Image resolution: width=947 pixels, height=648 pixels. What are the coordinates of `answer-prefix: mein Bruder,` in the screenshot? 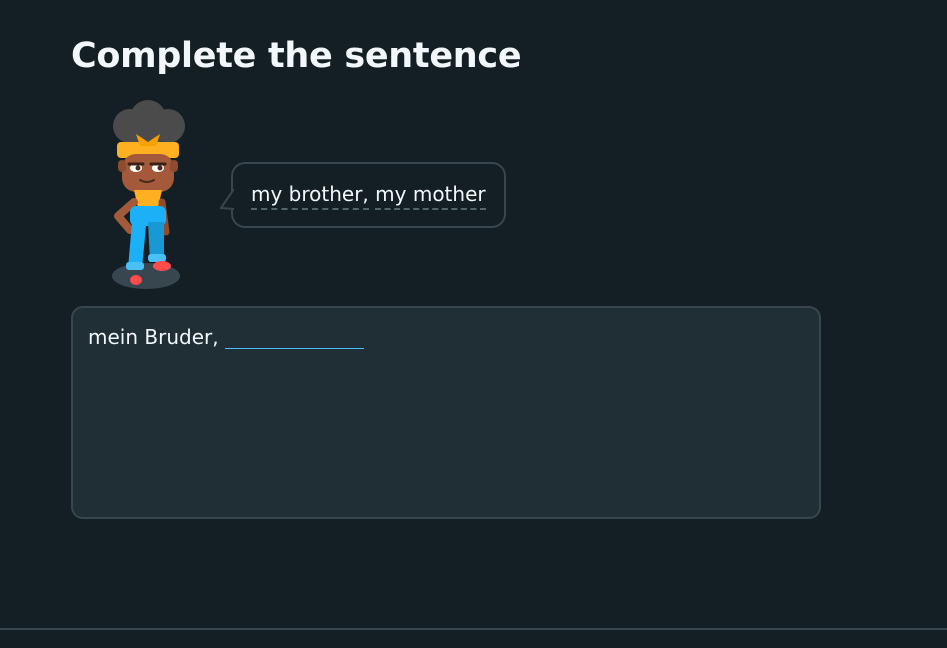 It's located at (153, 337).